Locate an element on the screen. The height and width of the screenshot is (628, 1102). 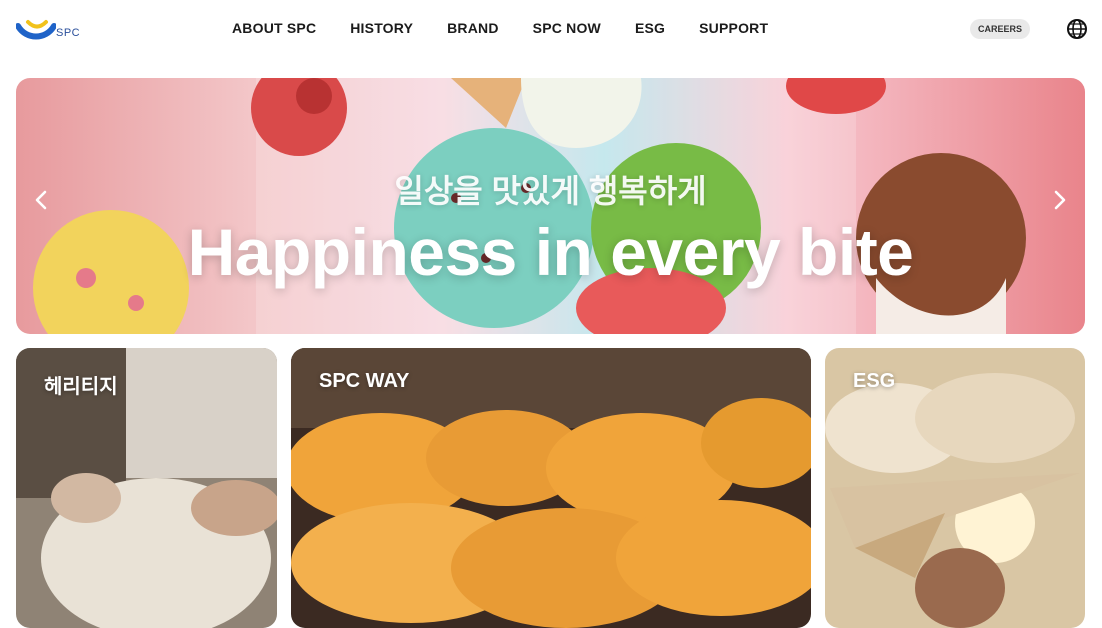
card-heritage: 헤리티지 is located at coordinates (146, 488).